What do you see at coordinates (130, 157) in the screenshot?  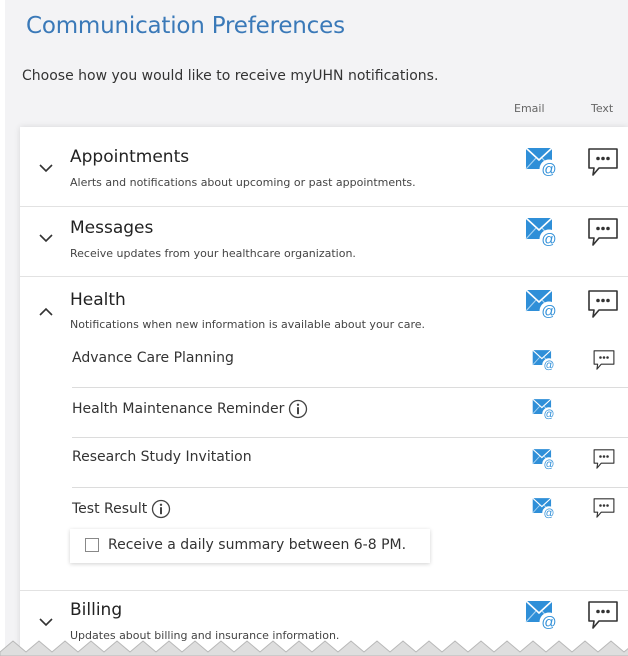 I see `section-title: Appointments` at bounding box center [130, 157].